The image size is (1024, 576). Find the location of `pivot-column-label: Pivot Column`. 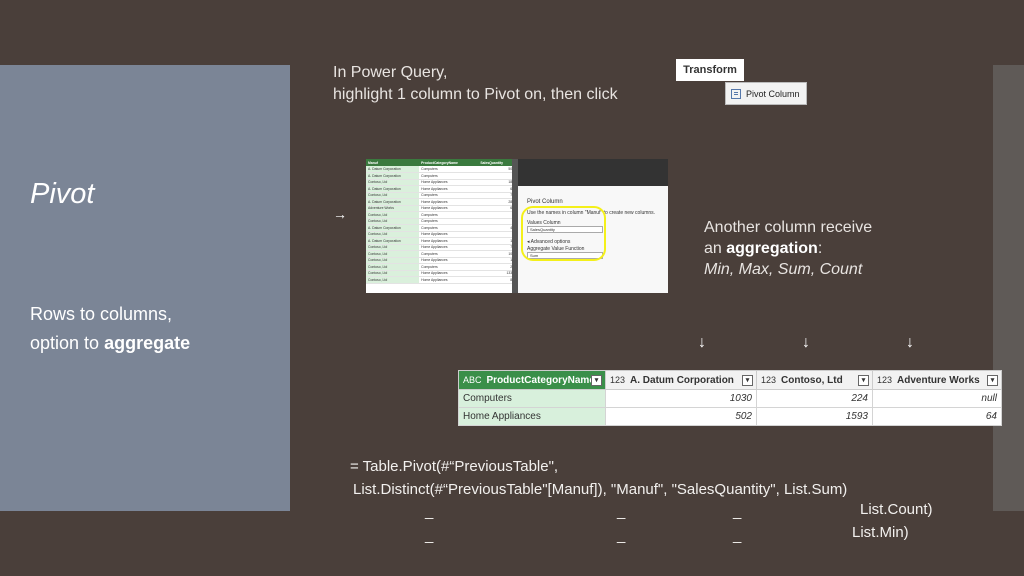

pivot-column-label: Pivot Column is located at coordinates (773, 93).